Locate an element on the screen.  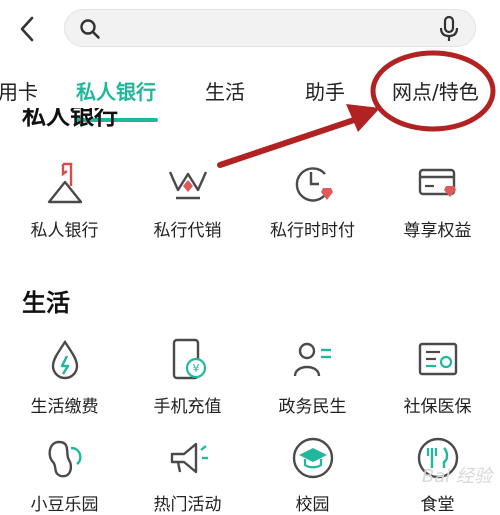
microphone-icon is located at coordinates (449, 29).